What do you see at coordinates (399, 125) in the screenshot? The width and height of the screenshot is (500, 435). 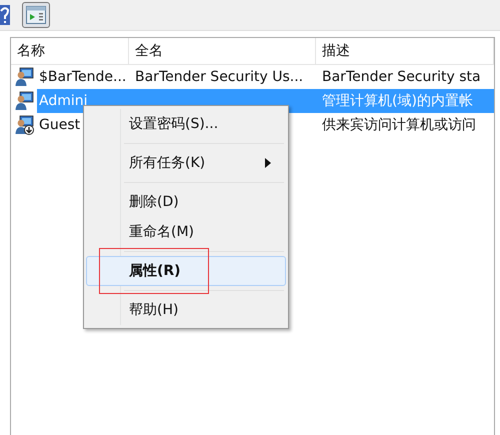 I see `table-cell-text: 供来宾访问计算机或访问` at bounding box center [399, 125].